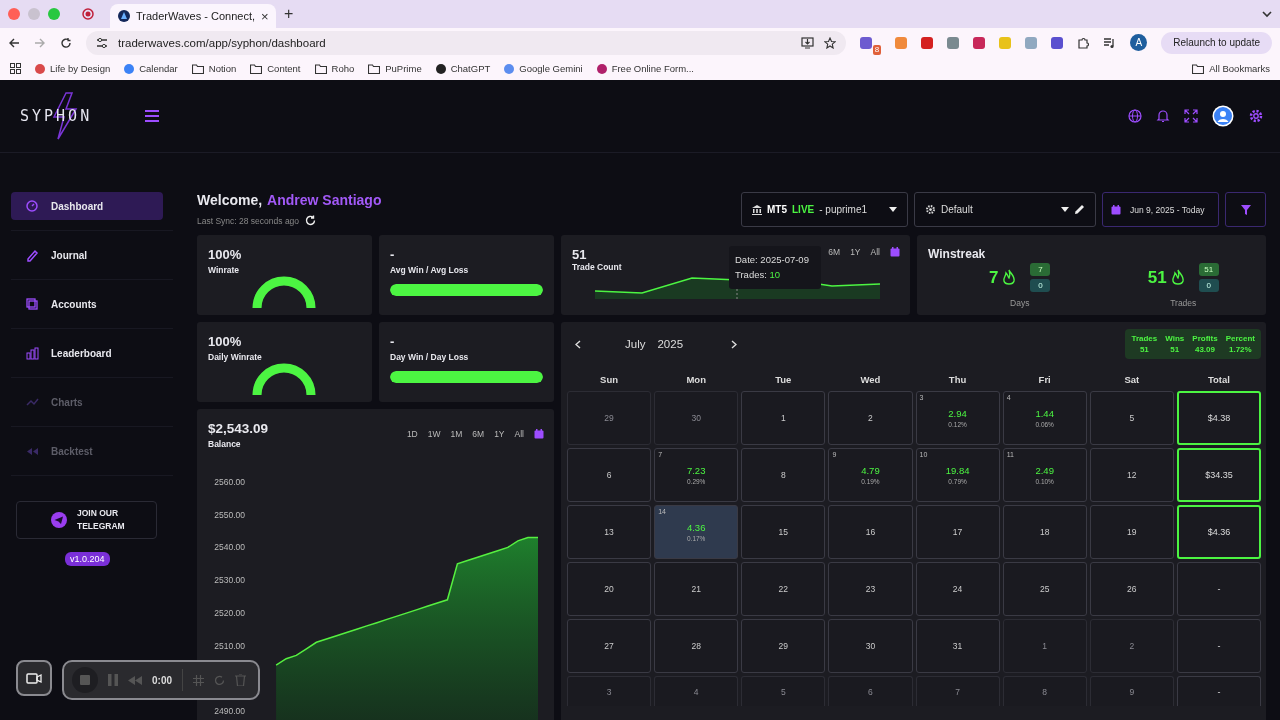 The height and width of the screenshot is (720, 1280). What do you see at coordinates (609, 532) in the screenshot?
I see `day-cell: 13` at bounding box center [609, 532].